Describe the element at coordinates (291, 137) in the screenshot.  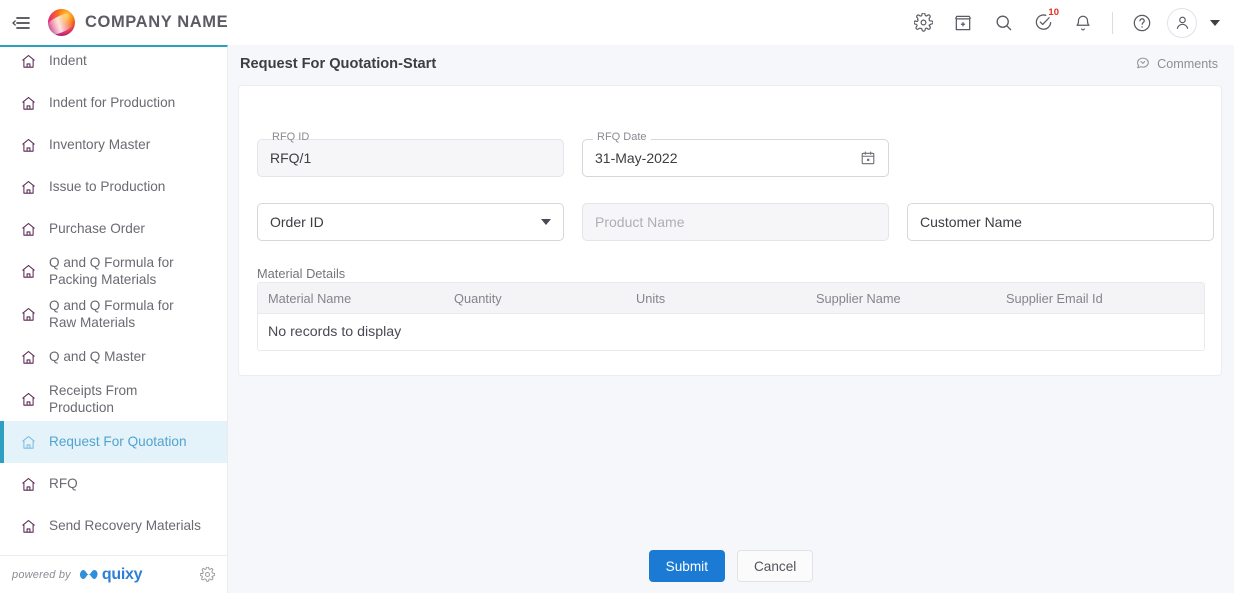
I see `rfq-id-label: RFQ ID` at that location.